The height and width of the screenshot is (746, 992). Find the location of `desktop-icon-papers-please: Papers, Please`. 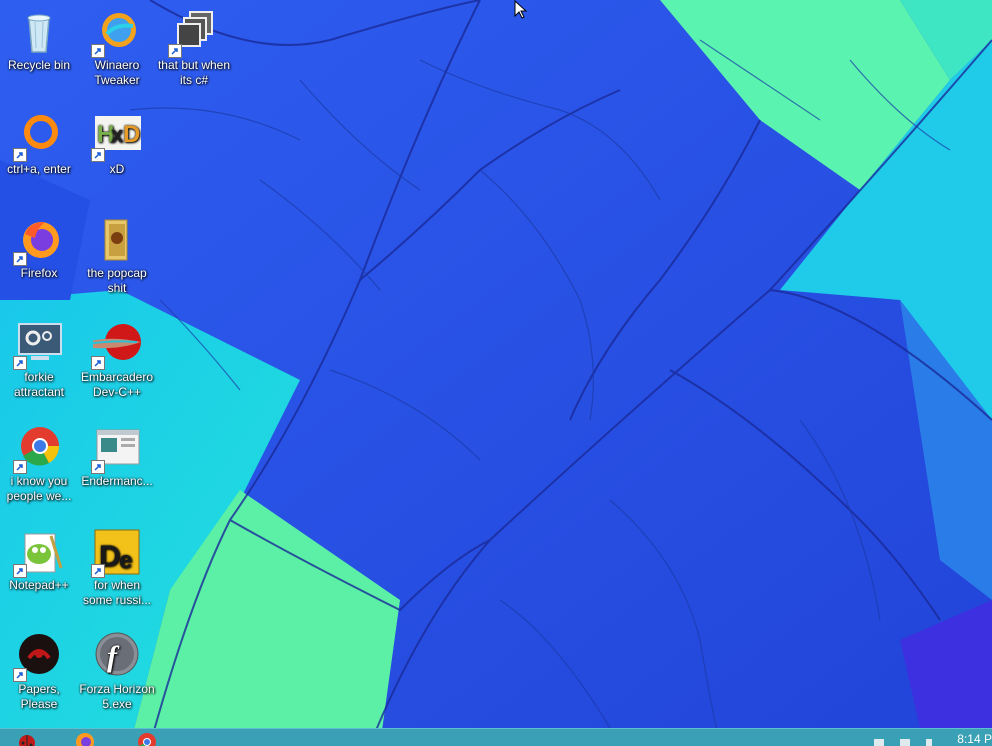

desktop-icon-papers-please: Papers, Please is located at coordinates (39, 672).